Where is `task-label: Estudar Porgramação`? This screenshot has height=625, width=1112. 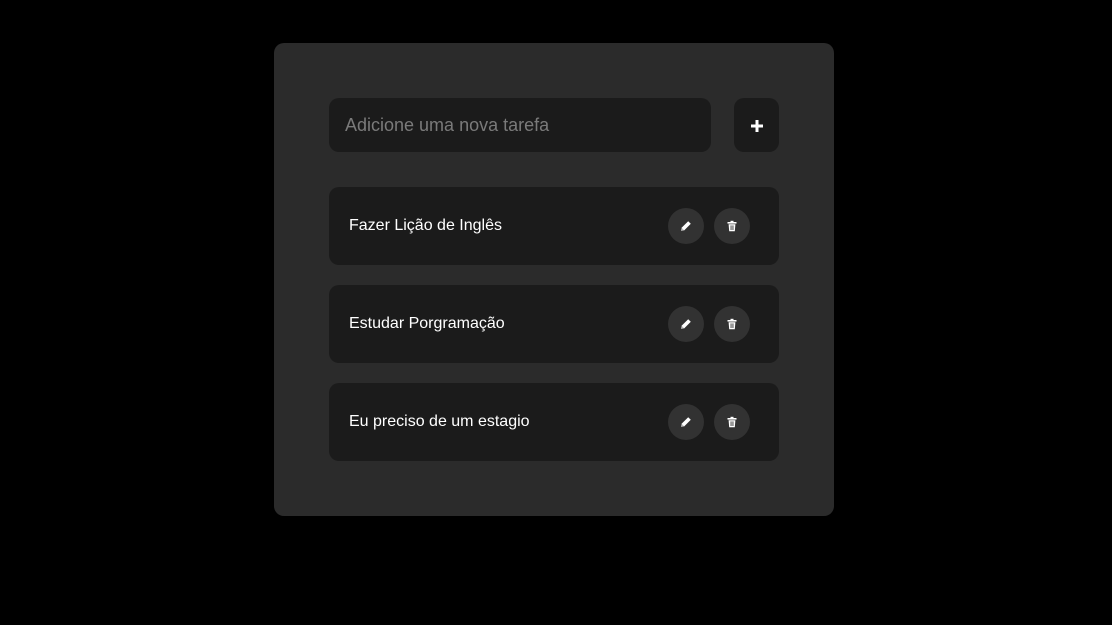 task-label: Estudar Porgramação is located at coordinates (427, 323).